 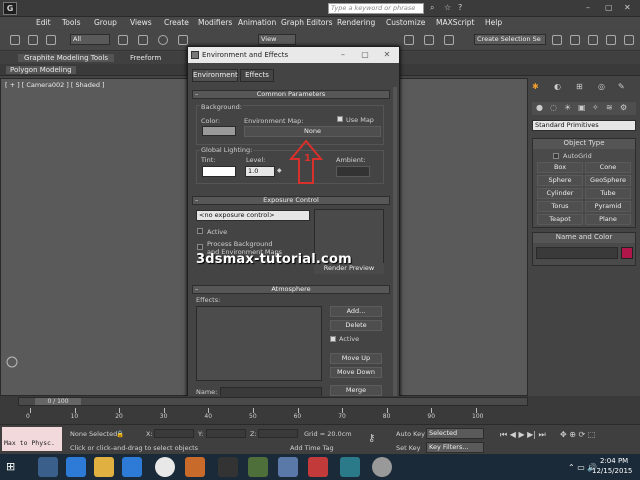 What do you see at coordinates (560, 180) in the screenshot?
I see `sphere-button: Sphere` at bounding box center [560, 180].